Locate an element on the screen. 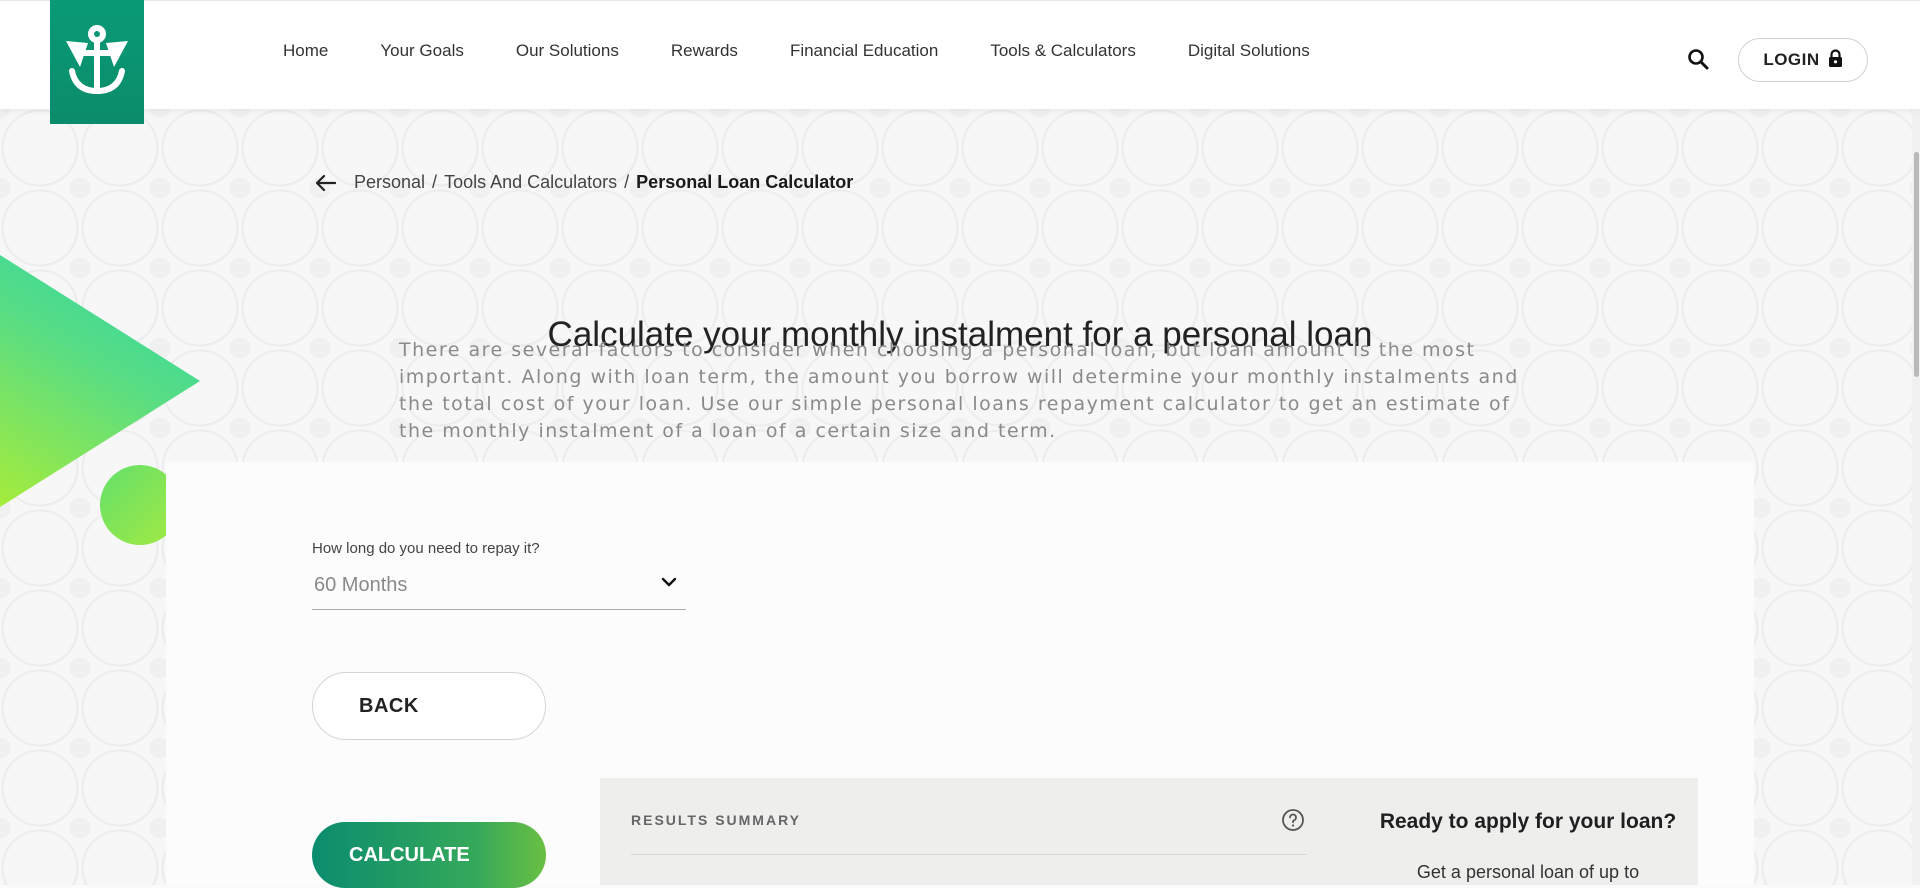 This screenshot has width=1920, height=888. login-label: LOGIN is located at coordinates (1791, 59).